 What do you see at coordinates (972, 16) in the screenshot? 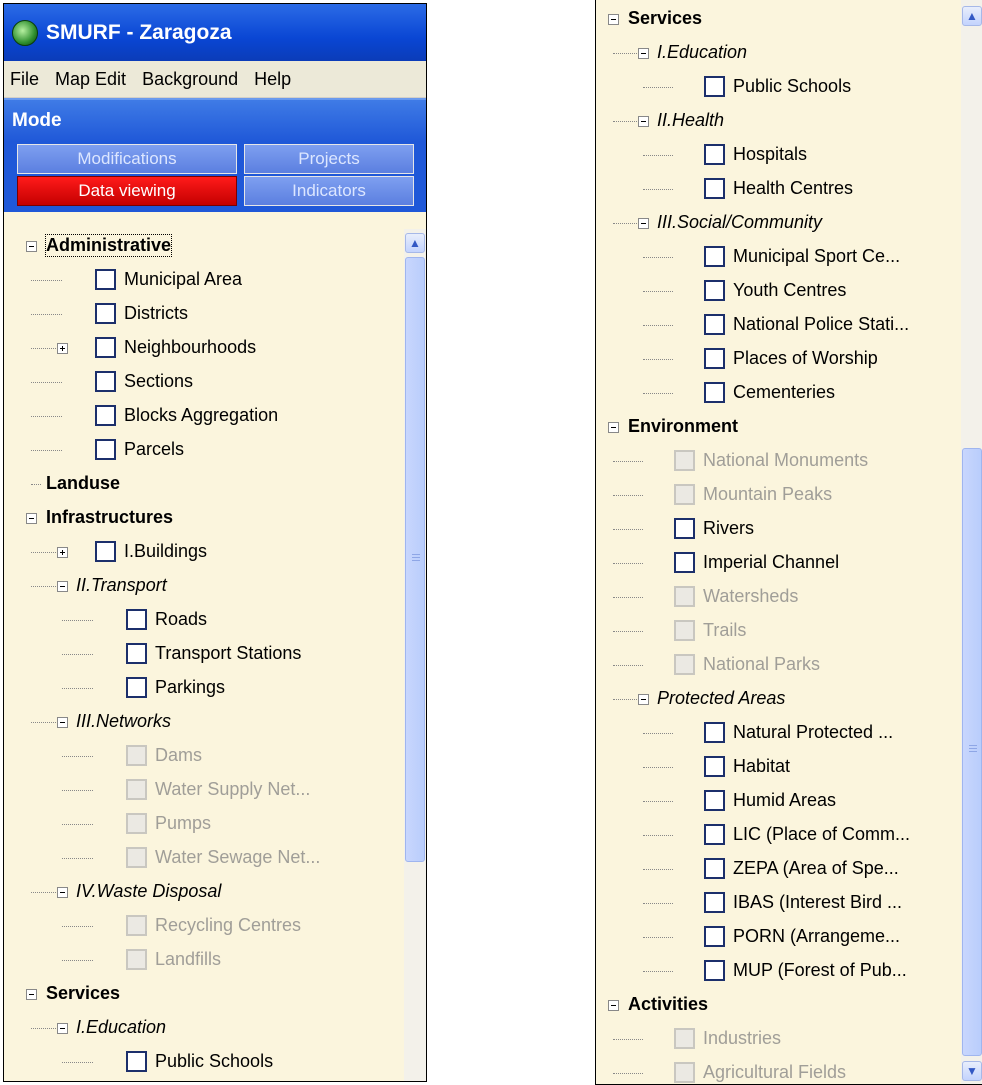
I see `scroll-up-button-right: ▲` at bounding box center [972, 16].